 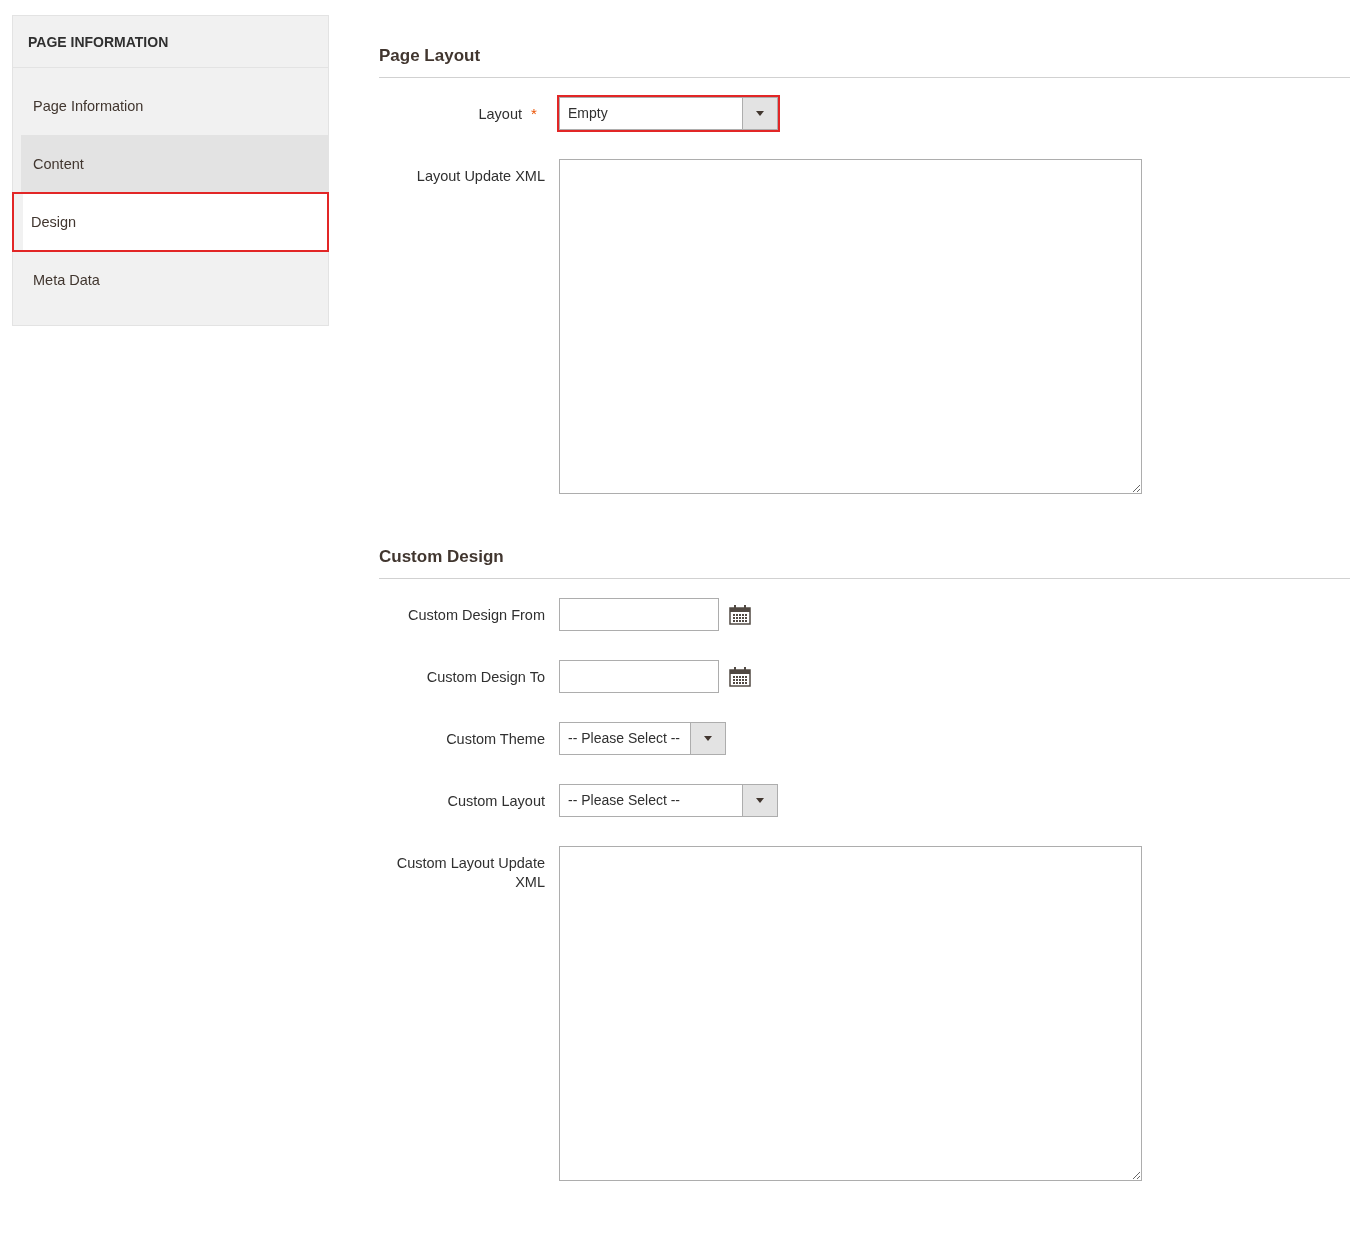 I want to click on field-label: Layout, so click(x=500, y=114).